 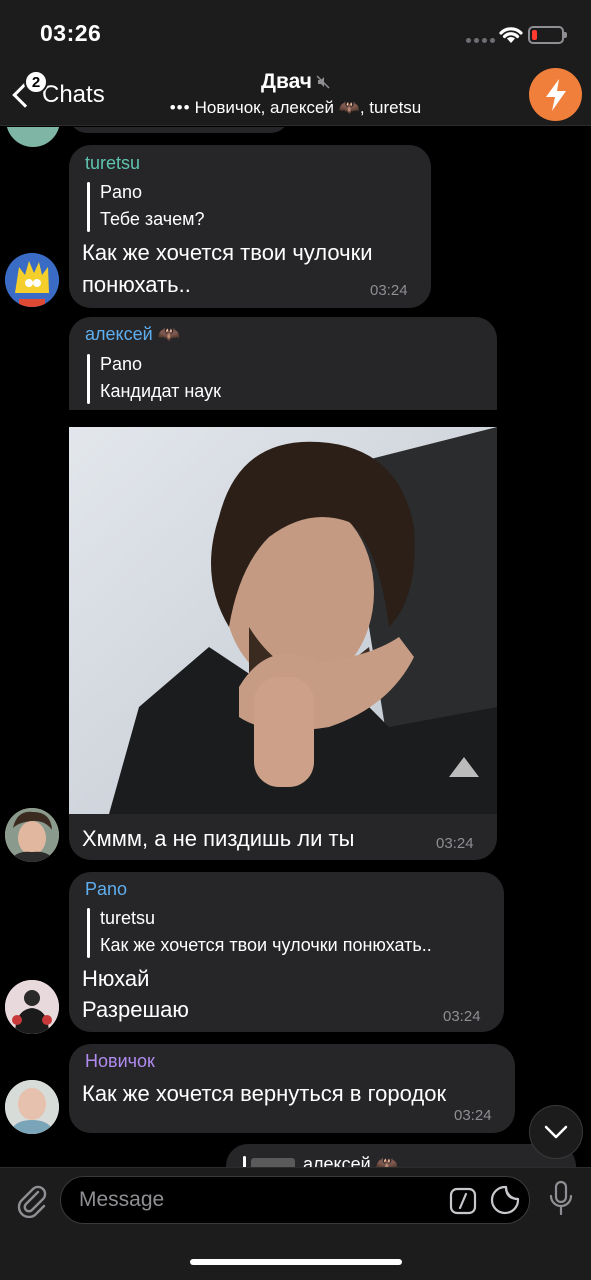 What do you see at coordinates (218, 838) in the screenshot?
I see `message-text-line: Хммм, а не пиздишь ли ты` at bounding box center [218, 838].